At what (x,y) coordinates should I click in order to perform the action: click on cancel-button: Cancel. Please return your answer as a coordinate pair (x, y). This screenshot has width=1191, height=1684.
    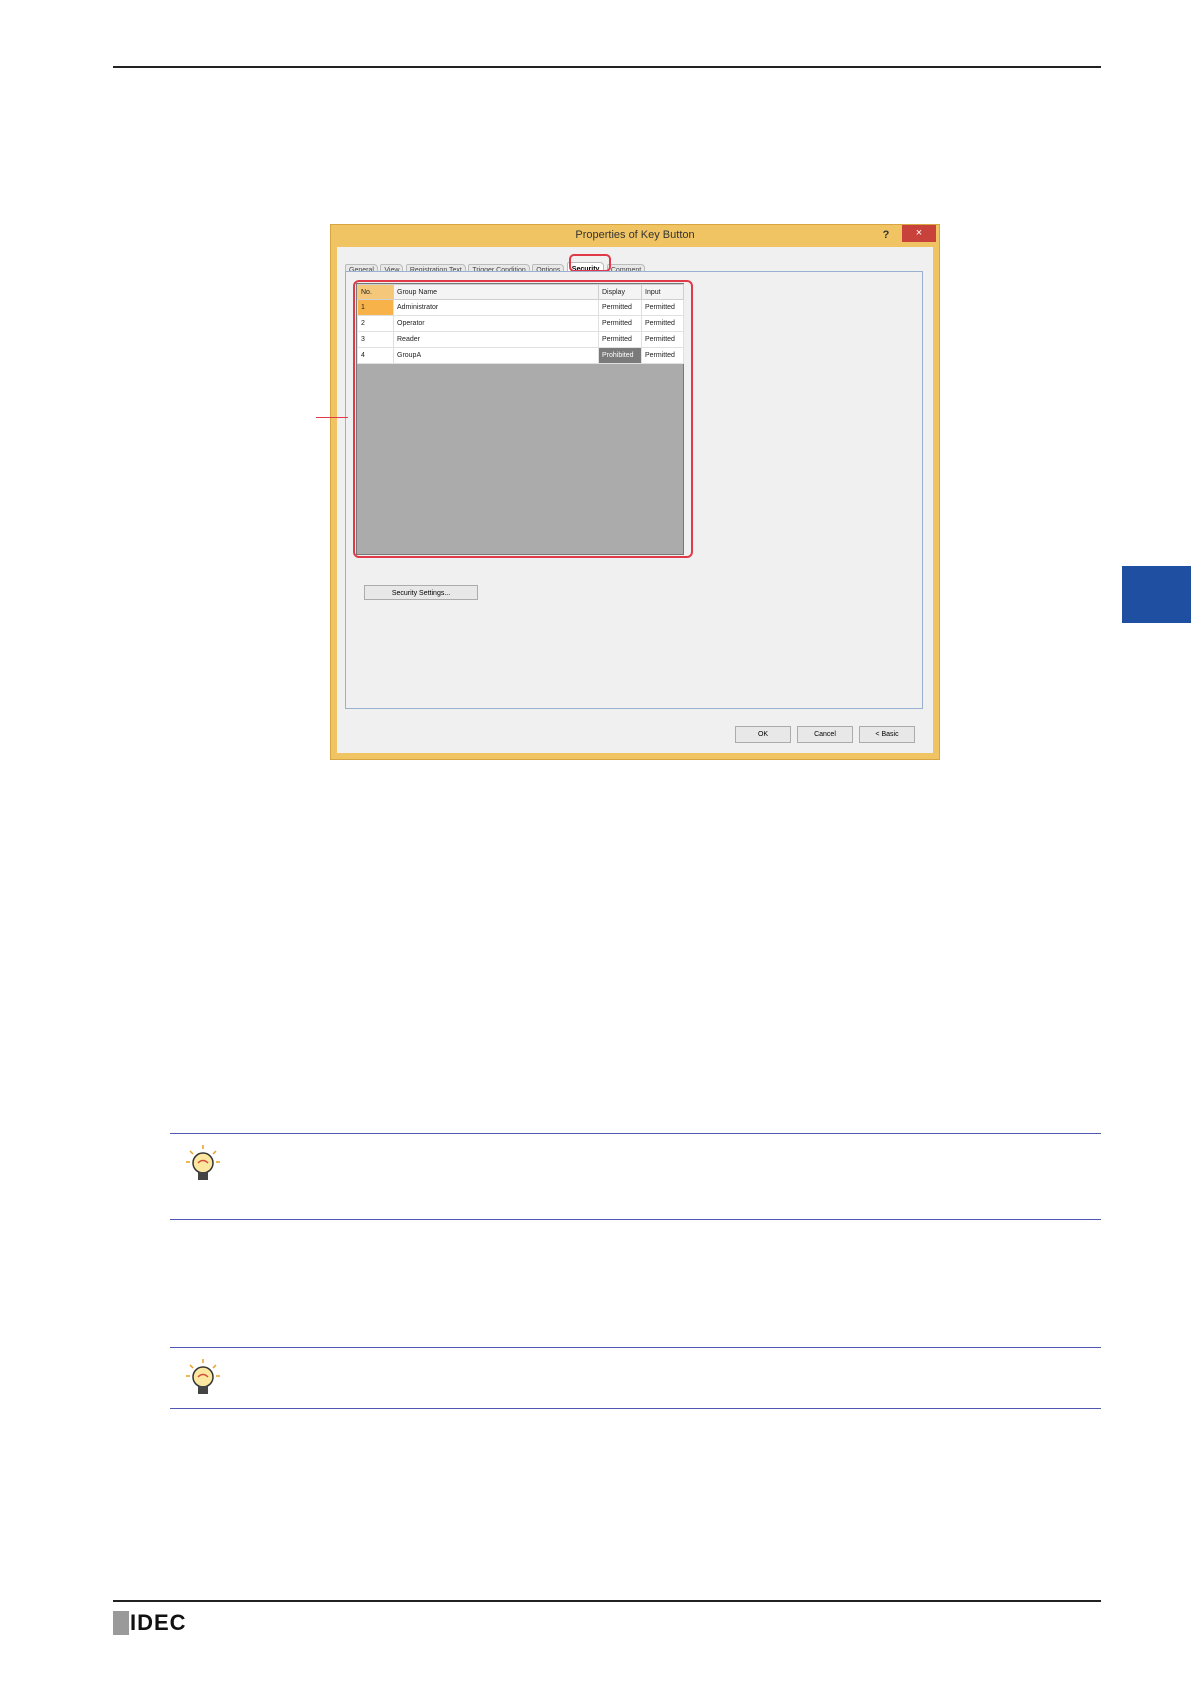
    Looking at the image, I should click on (825, 734).